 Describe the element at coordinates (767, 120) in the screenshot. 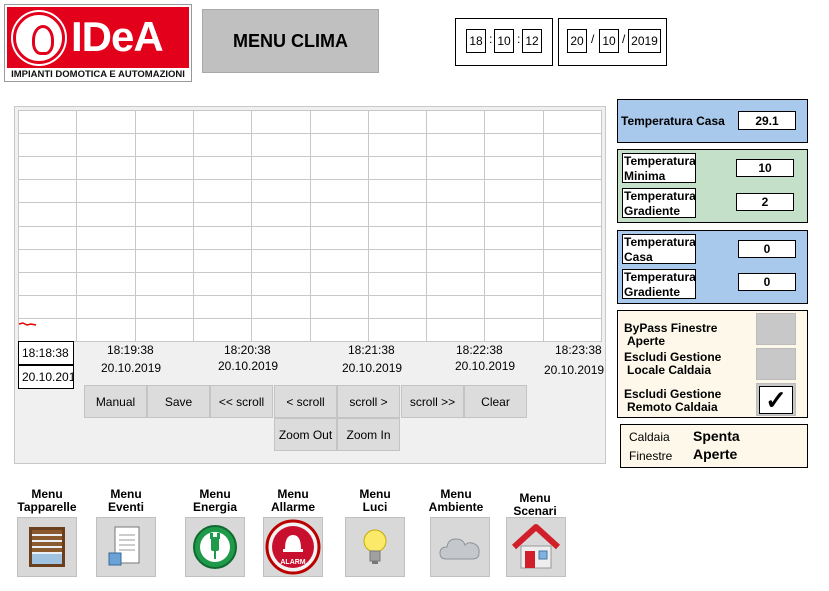

I see `house-temperature-value: 29.1` at that location.